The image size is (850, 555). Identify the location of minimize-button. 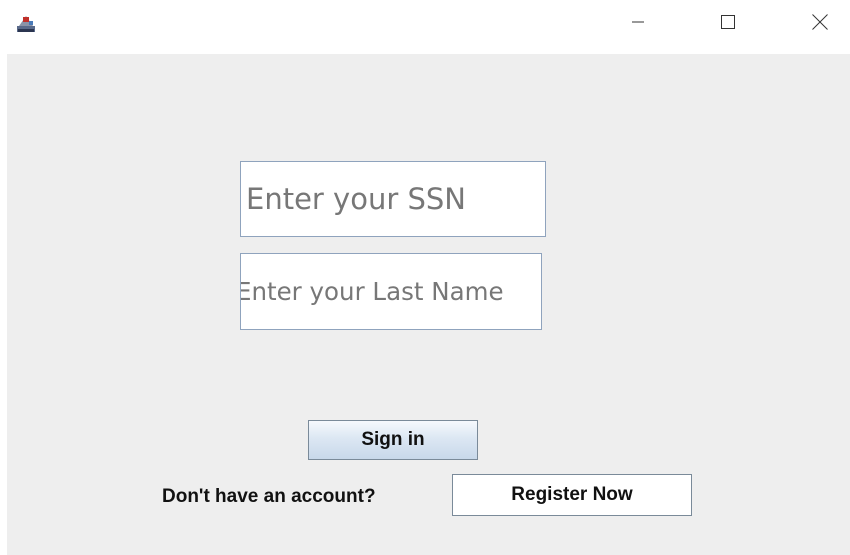
(638, 24).